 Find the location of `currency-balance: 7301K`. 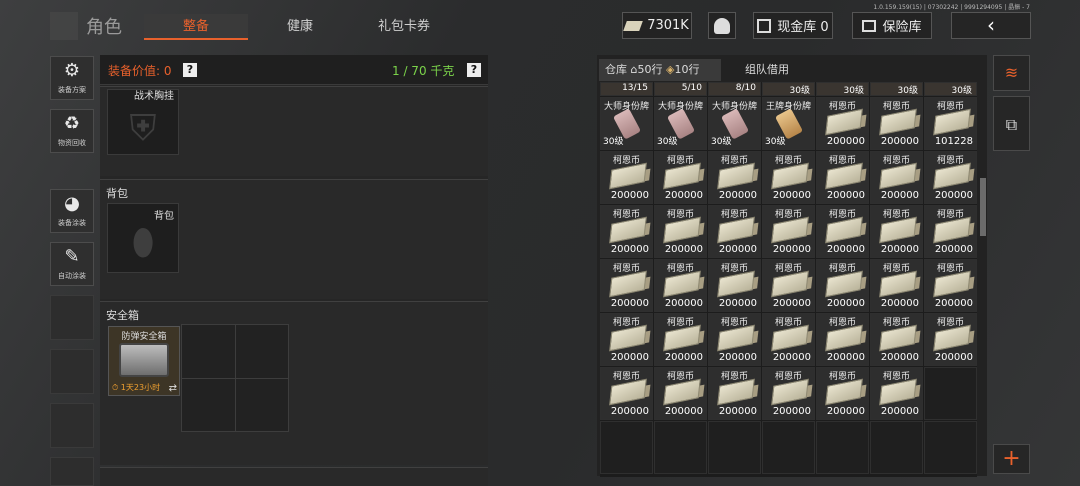

currency-balance: 7301K is located at coordinates (657, 25).